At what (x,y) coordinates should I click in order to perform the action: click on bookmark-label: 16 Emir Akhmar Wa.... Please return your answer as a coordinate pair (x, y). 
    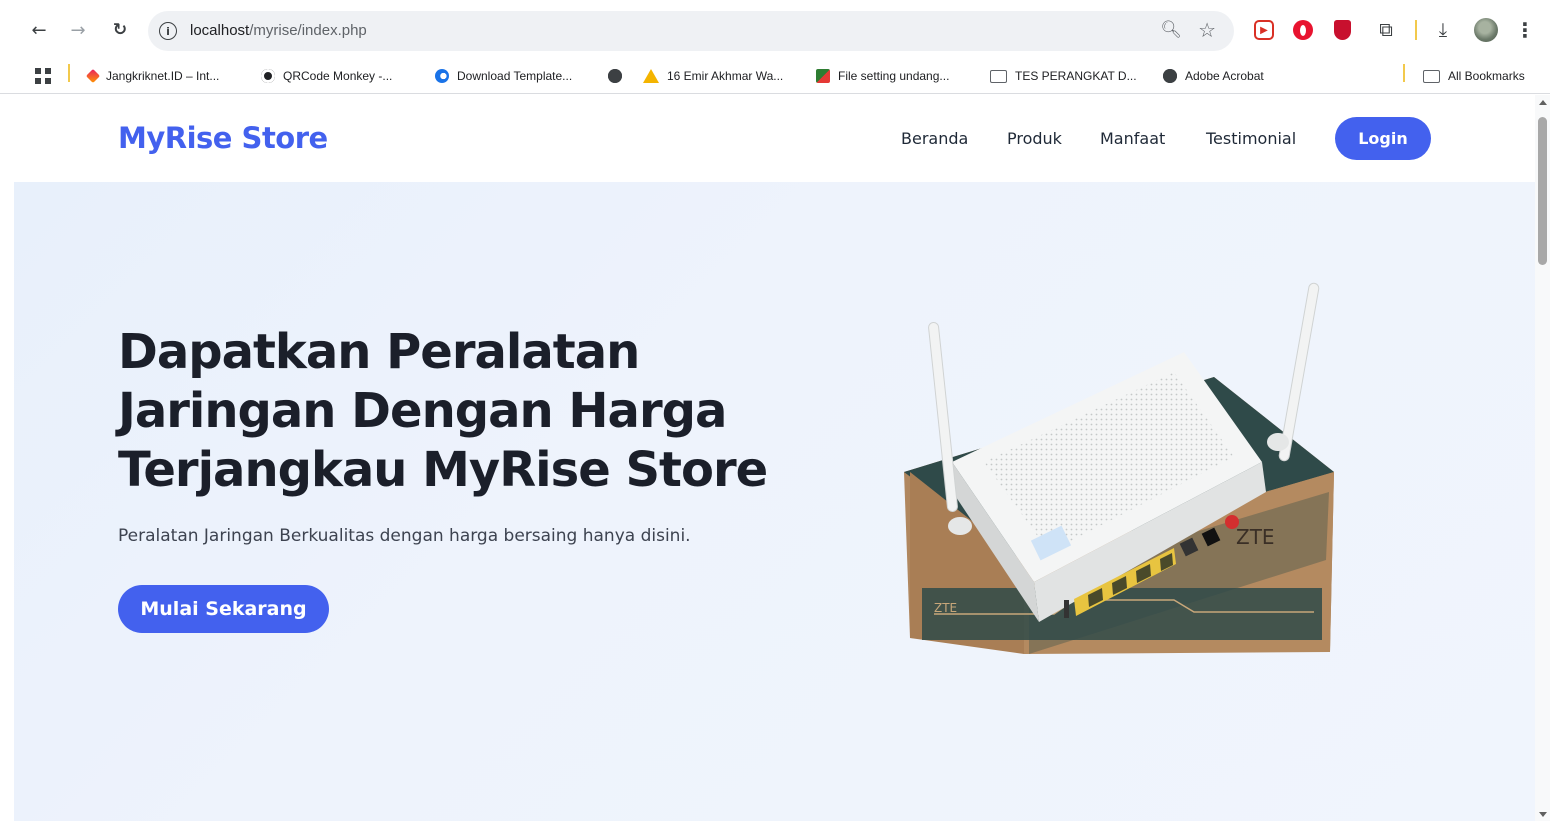
    Looking at the image, I should click on (725, 76).